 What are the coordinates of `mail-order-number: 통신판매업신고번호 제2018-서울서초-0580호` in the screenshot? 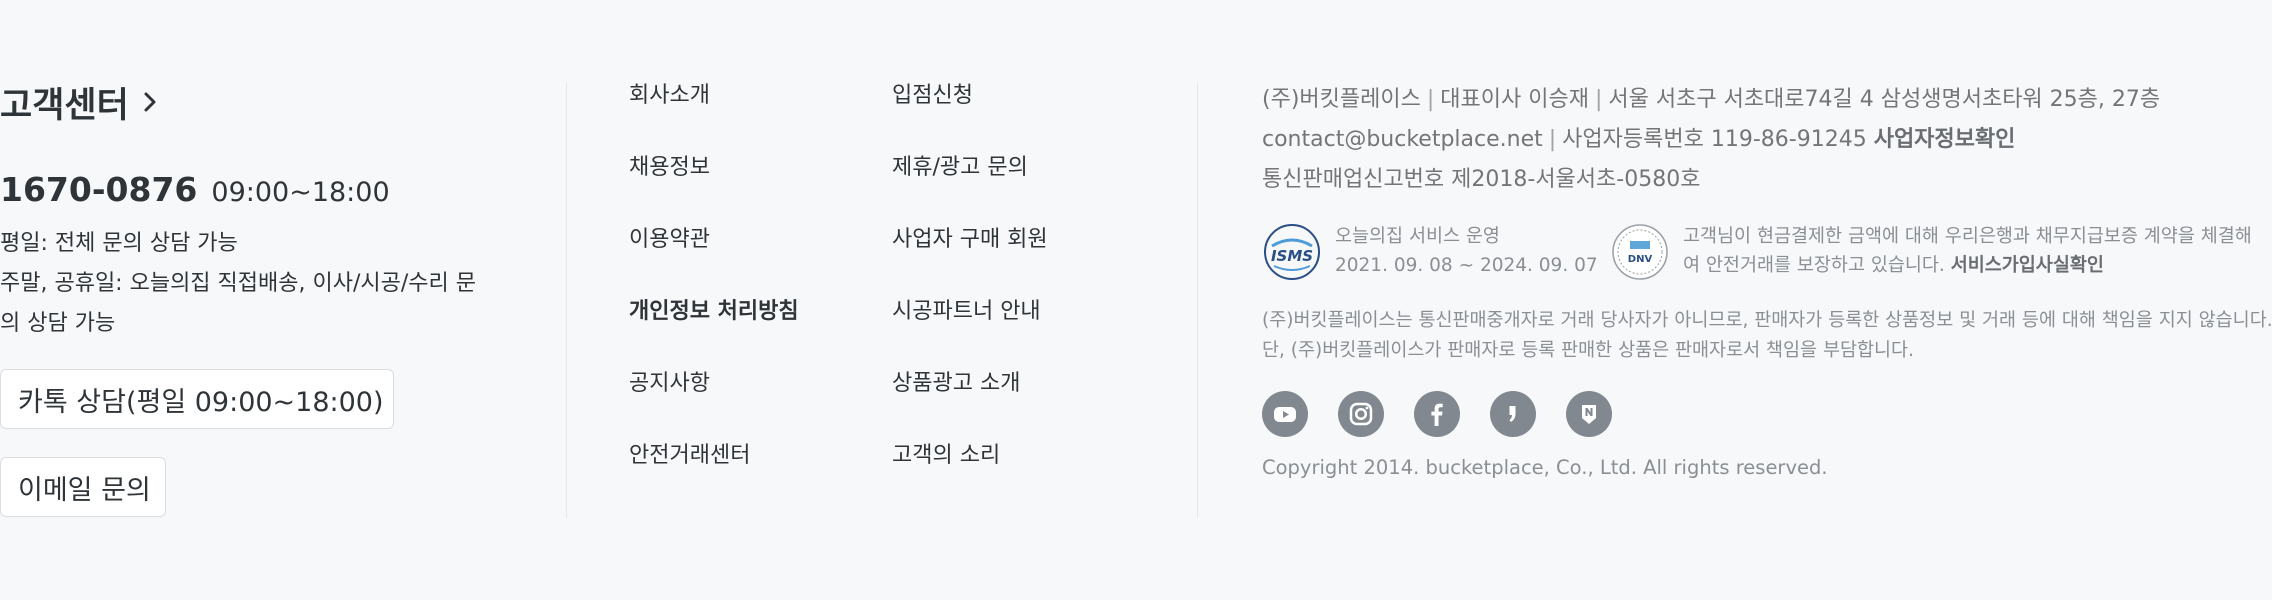 It's located at (1481, 179).